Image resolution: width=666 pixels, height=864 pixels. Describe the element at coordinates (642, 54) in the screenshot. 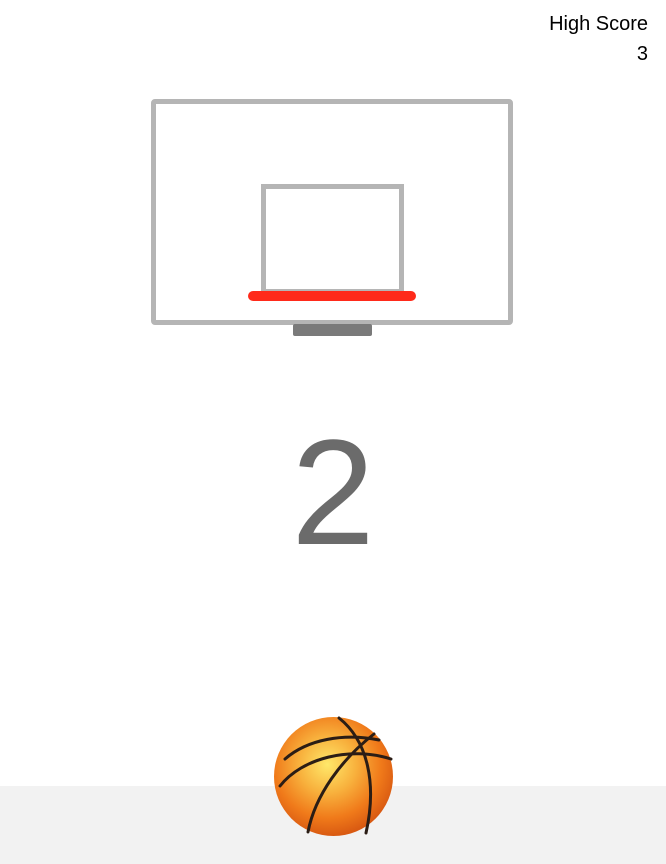

I see `high-score-value: 3` at that location.